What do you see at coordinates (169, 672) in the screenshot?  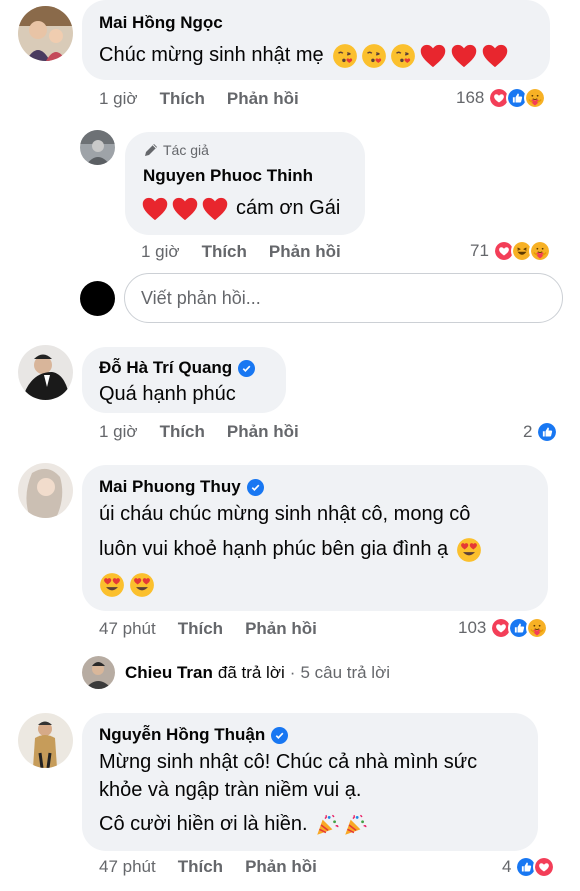 I see `reply-author: Chieu Tran` at bounding box center [169, 672].